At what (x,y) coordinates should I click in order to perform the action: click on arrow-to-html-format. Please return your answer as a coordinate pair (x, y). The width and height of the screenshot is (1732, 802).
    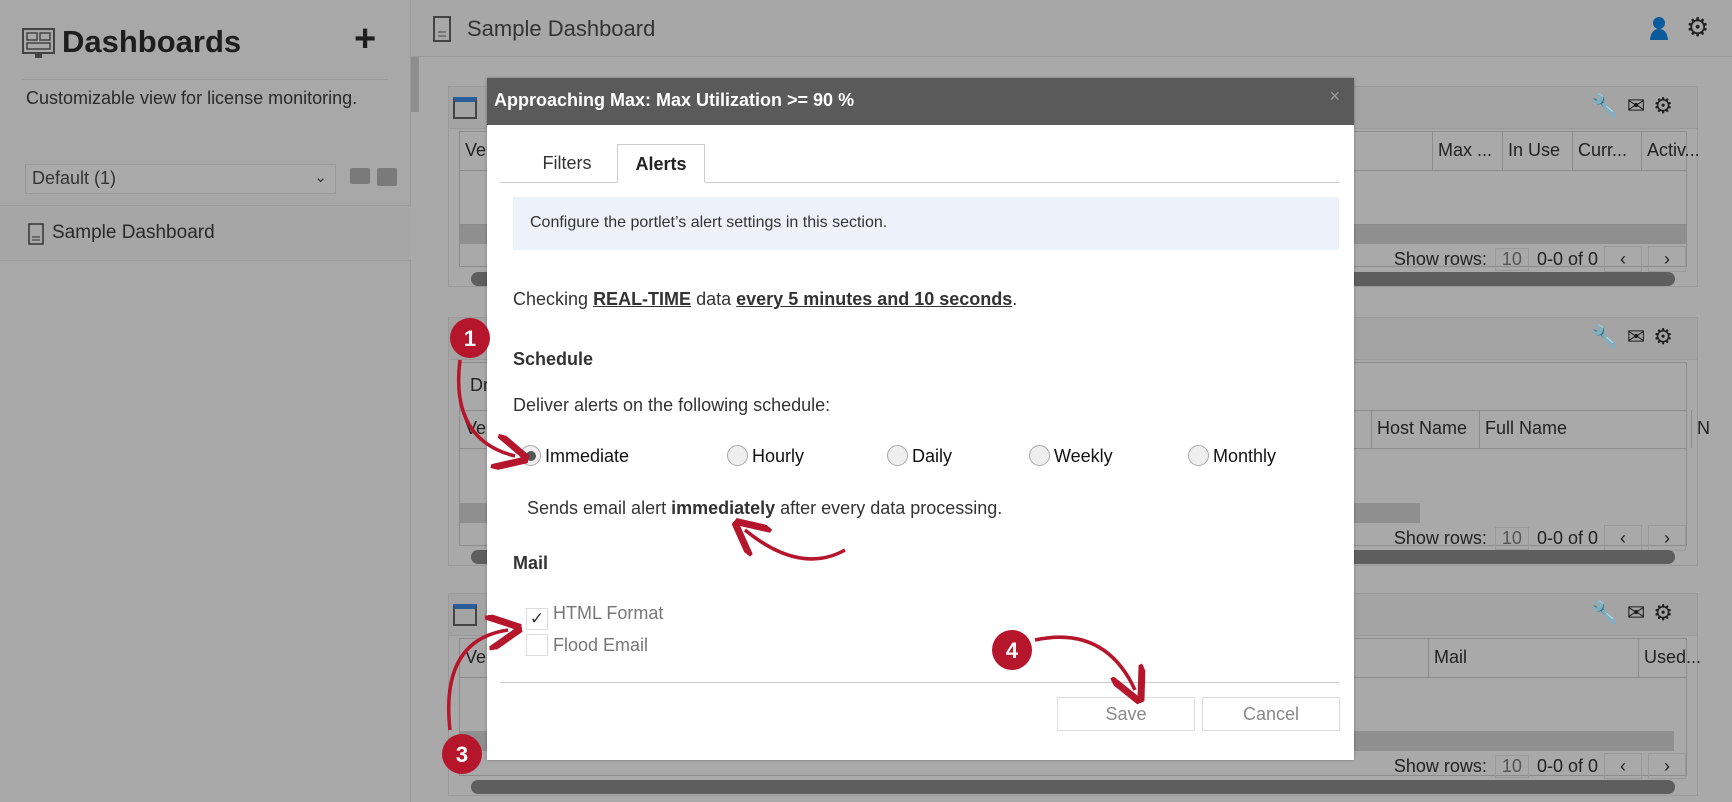
    Looking at the image, I should click on (477, 680).